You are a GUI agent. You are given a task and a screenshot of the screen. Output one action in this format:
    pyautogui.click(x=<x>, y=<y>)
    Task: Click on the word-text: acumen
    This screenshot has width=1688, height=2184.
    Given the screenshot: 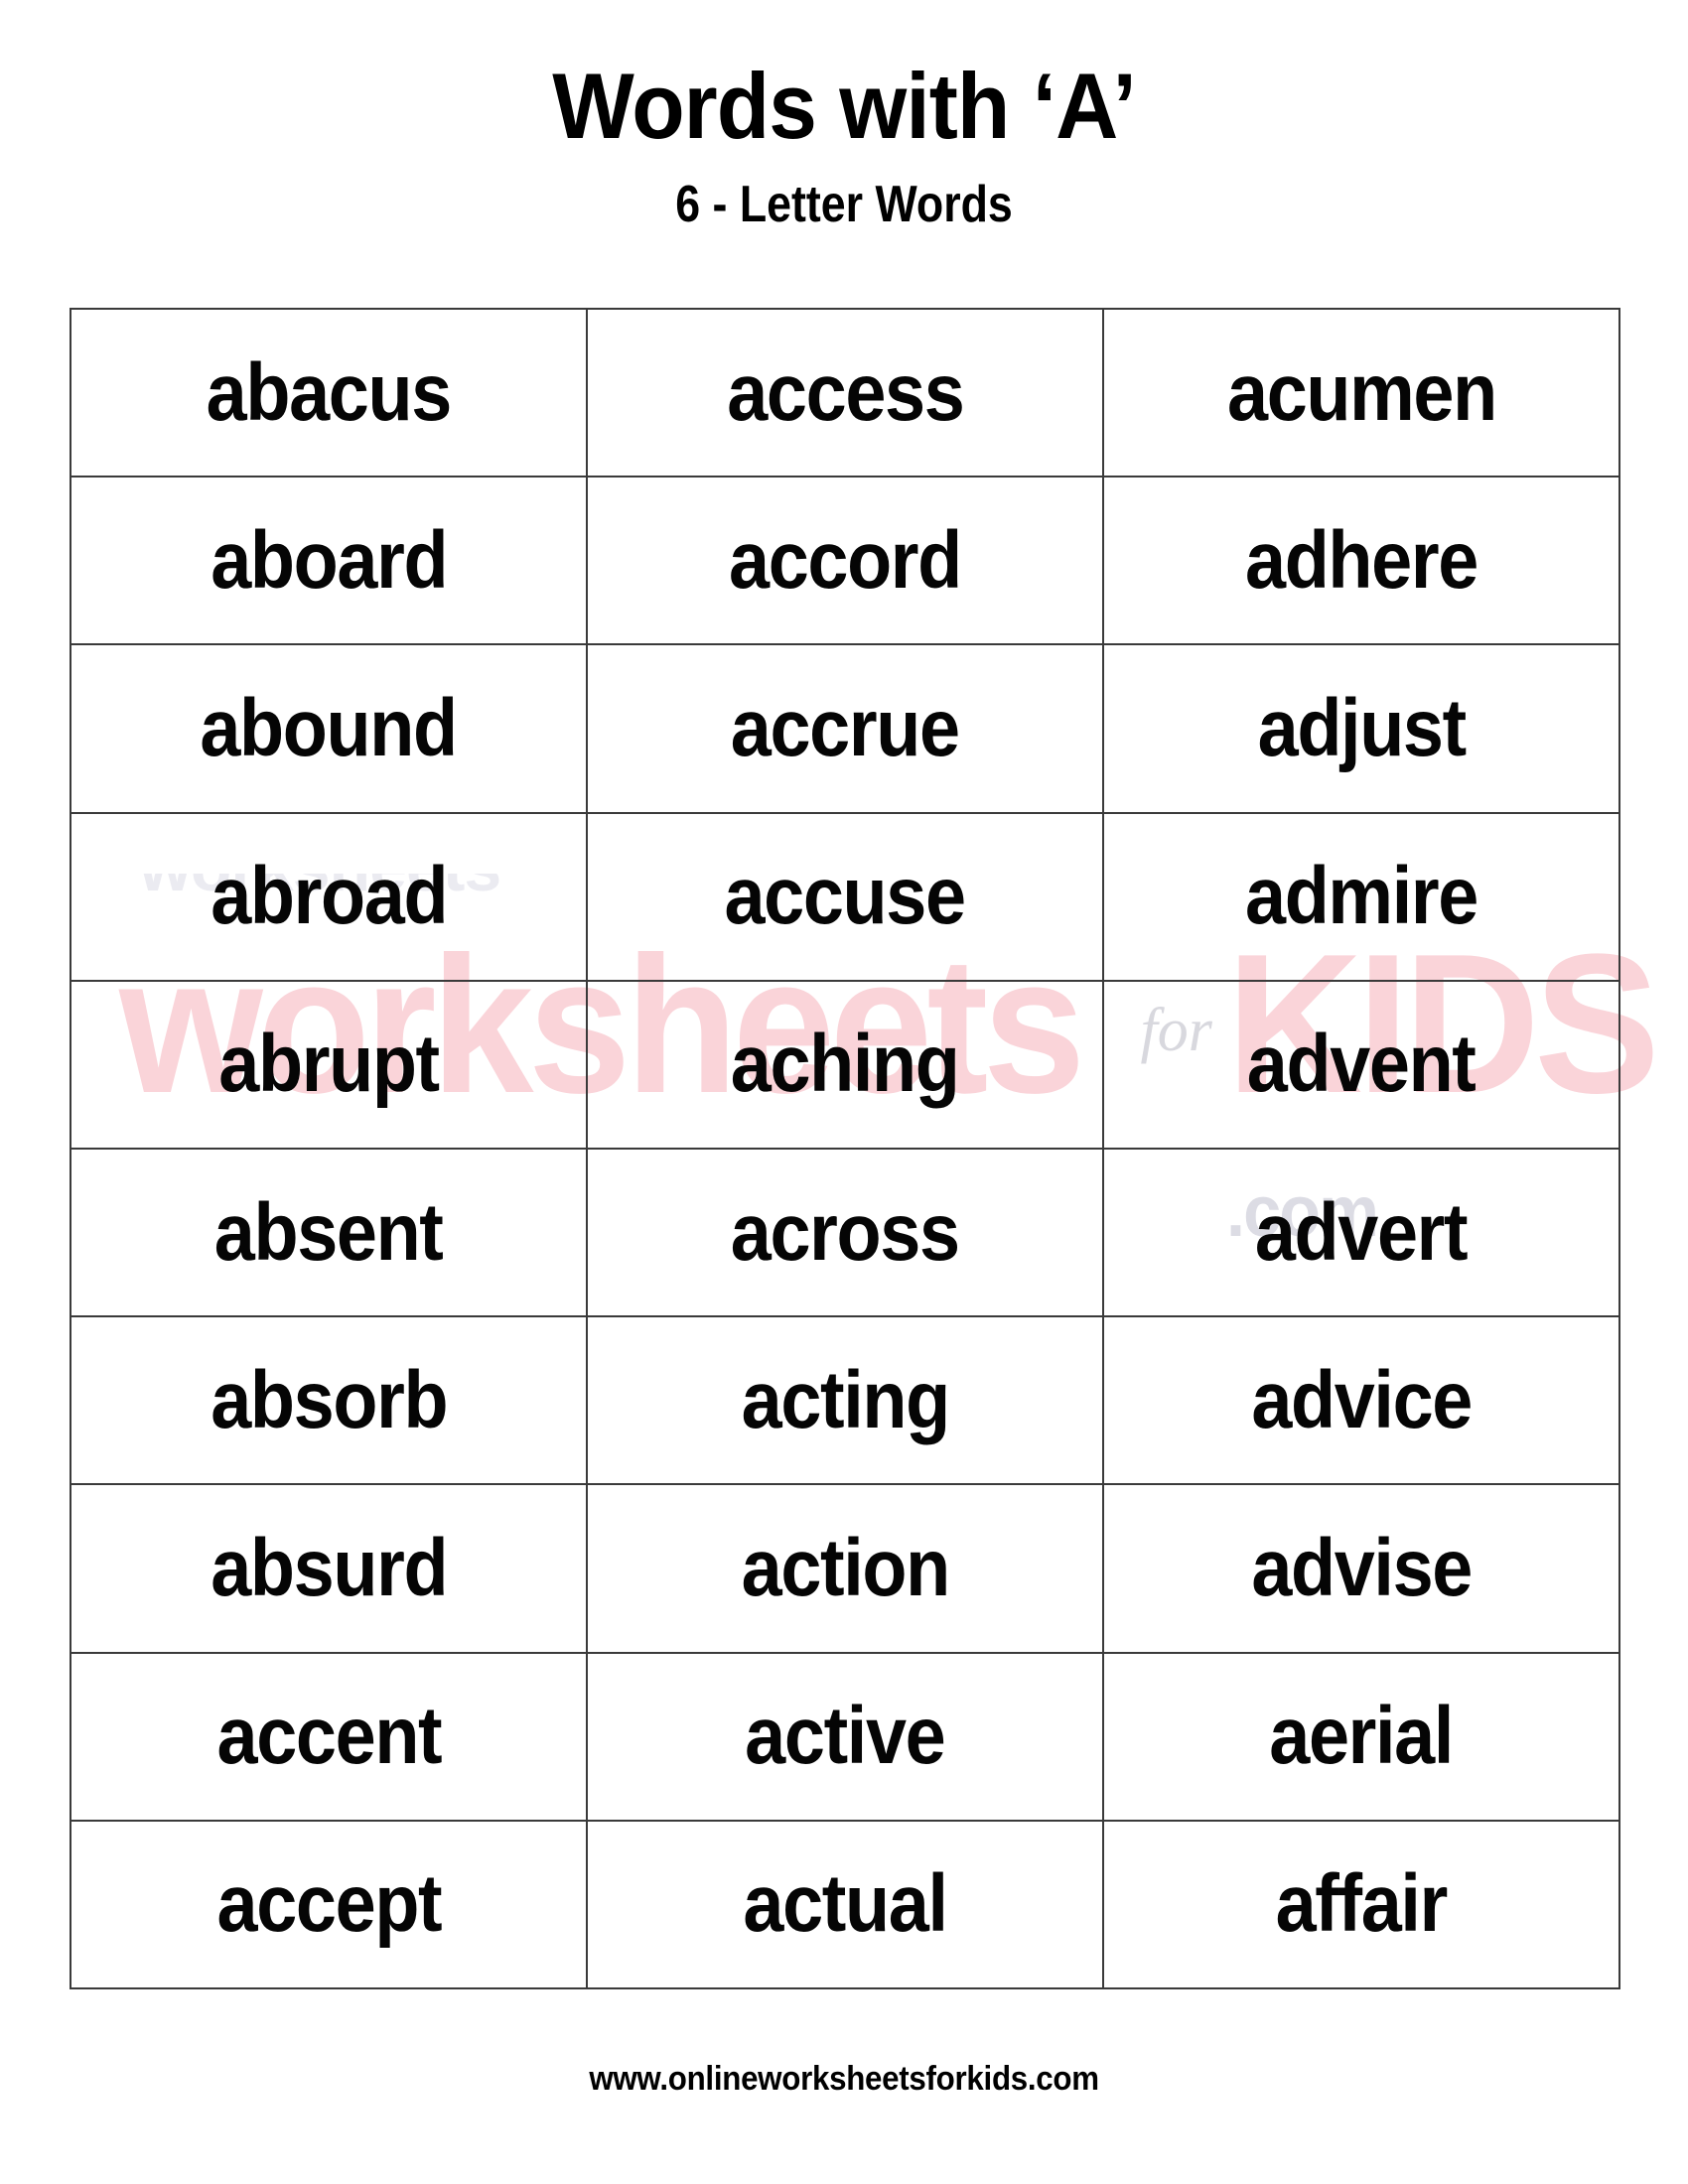 What is the action you would take?
    pyautogui.click(x=1361, y=392)
    